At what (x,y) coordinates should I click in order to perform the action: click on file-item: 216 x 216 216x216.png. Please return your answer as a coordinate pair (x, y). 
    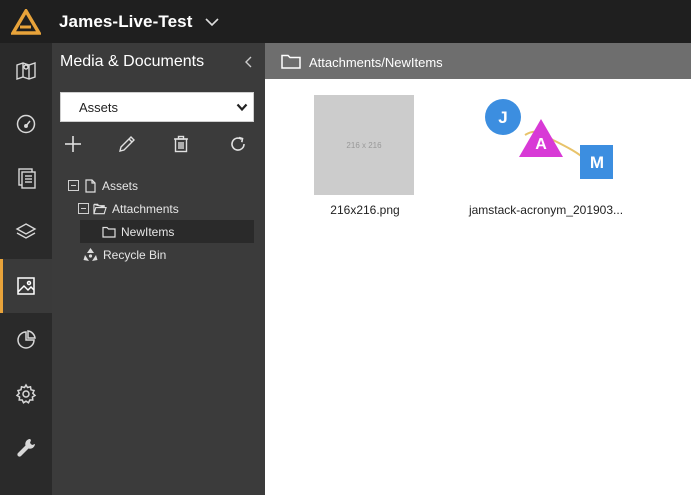
    Looking at the image, I should click on (365, 158).